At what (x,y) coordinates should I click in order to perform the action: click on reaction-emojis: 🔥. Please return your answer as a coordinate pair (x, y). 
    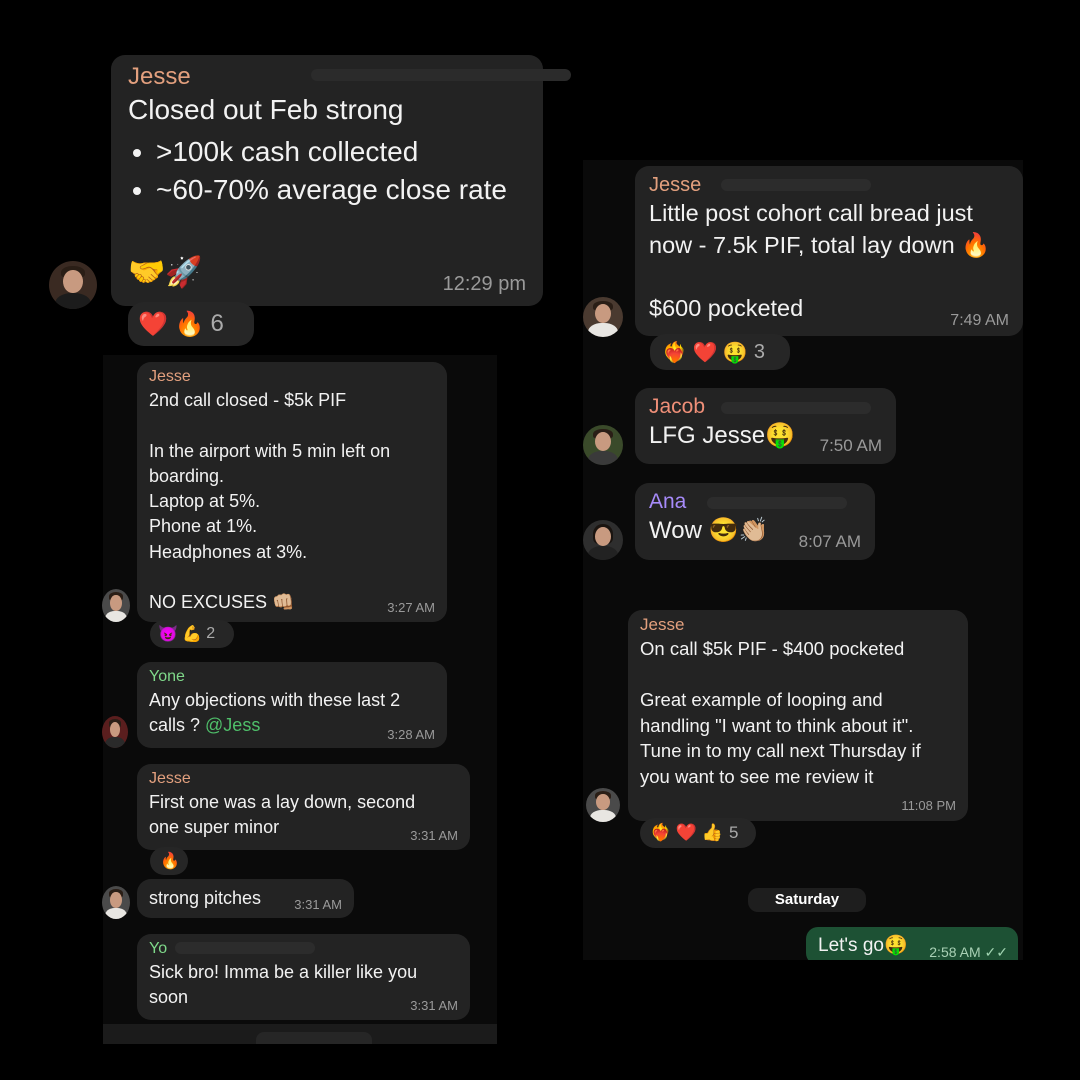
    Looking at the image, I should click on (170, 861).